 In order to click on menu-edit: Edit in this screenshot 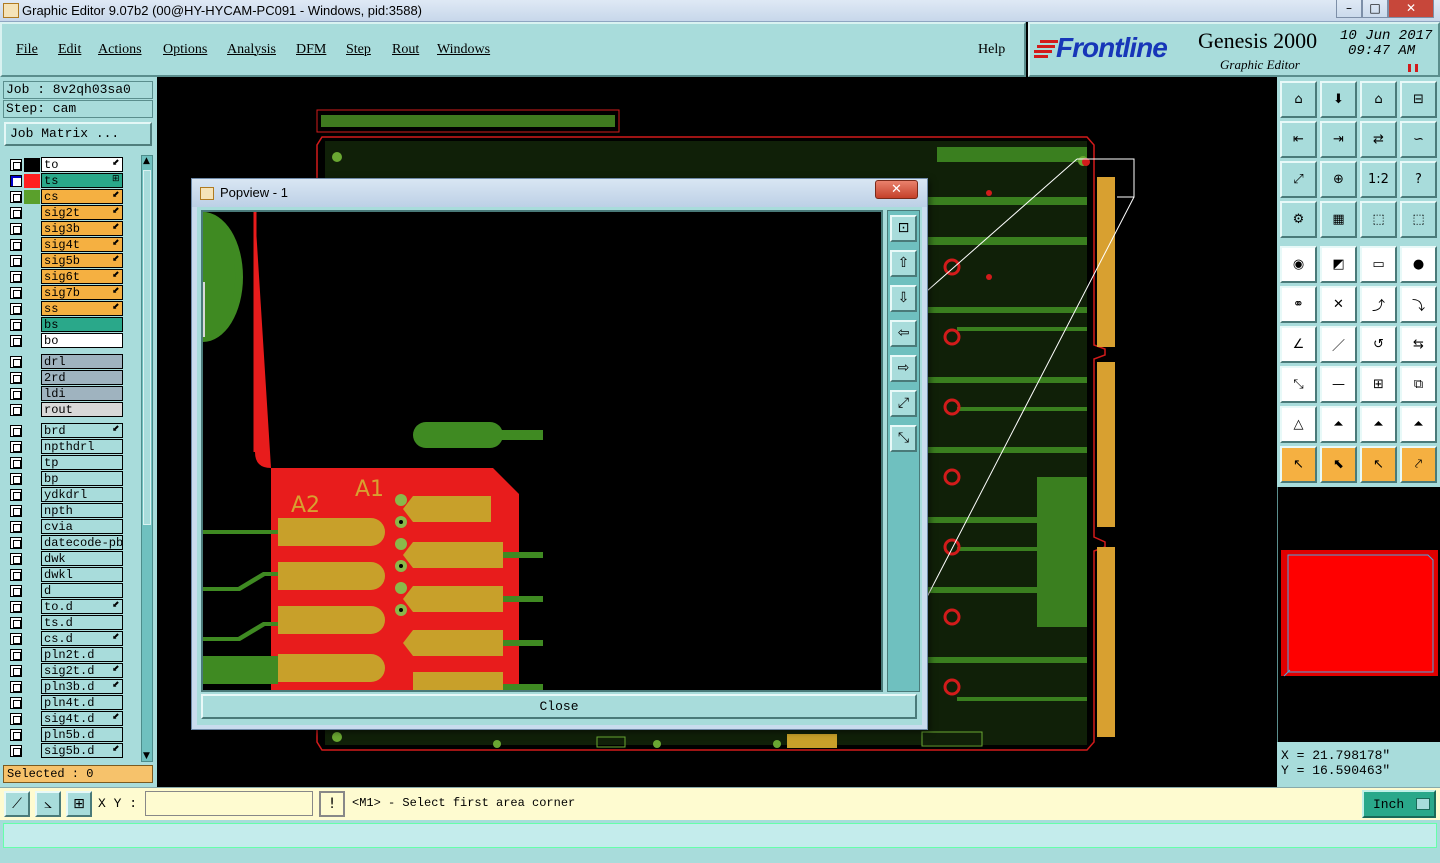, I will do `click(69, 50)`.